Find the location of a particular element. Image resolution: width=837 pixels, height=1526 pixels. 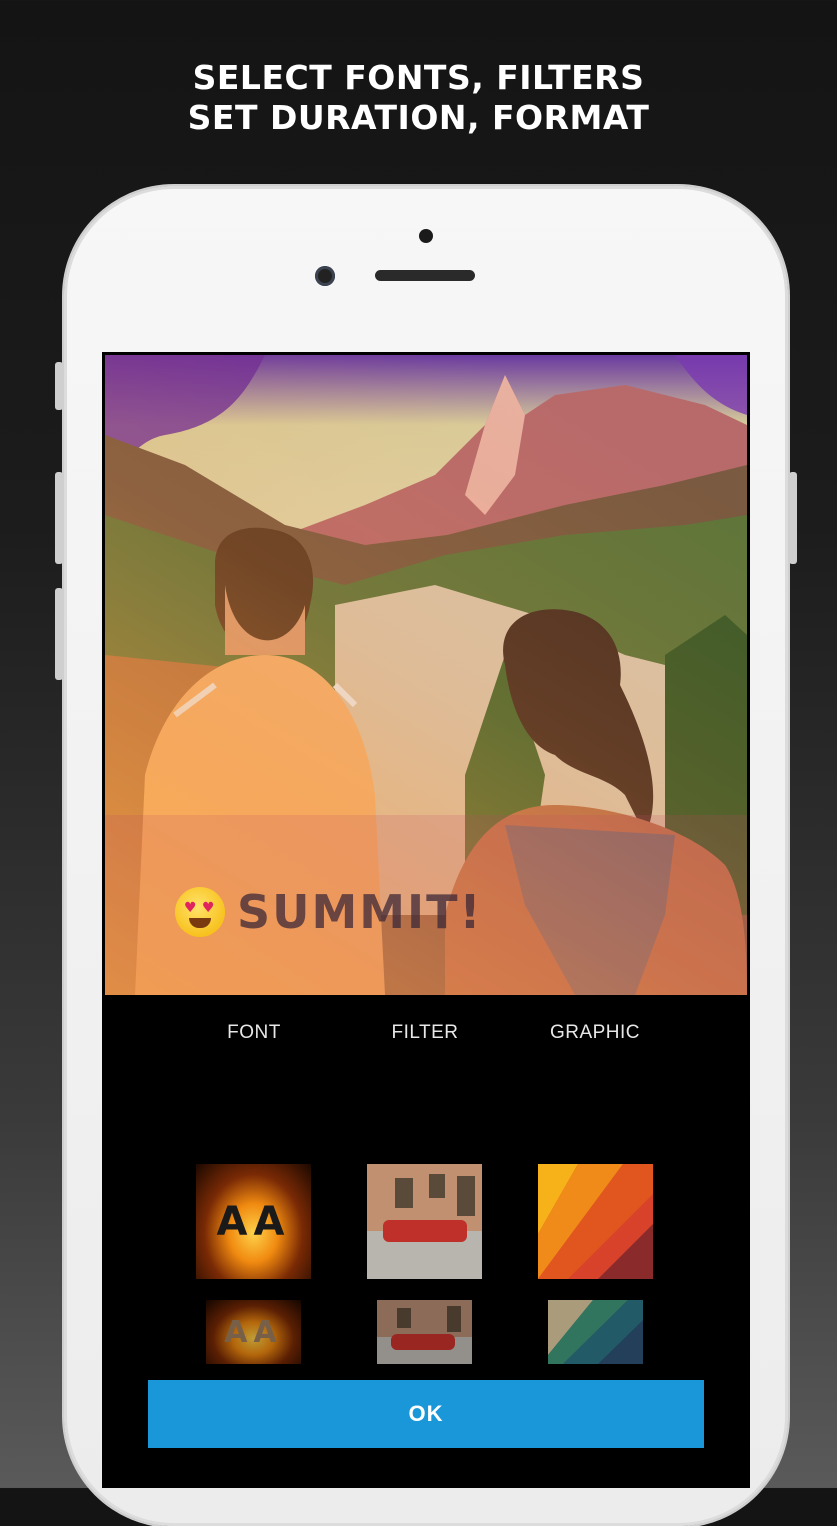

mute-switch is located at coordinates (59, 386).